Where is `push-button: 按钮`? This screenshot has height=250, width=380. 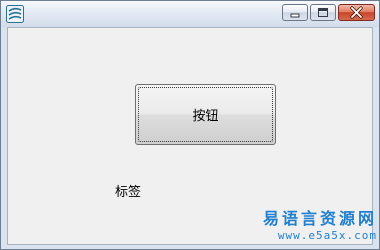
push-button: 按钮 is located at coordinates (205, 114).